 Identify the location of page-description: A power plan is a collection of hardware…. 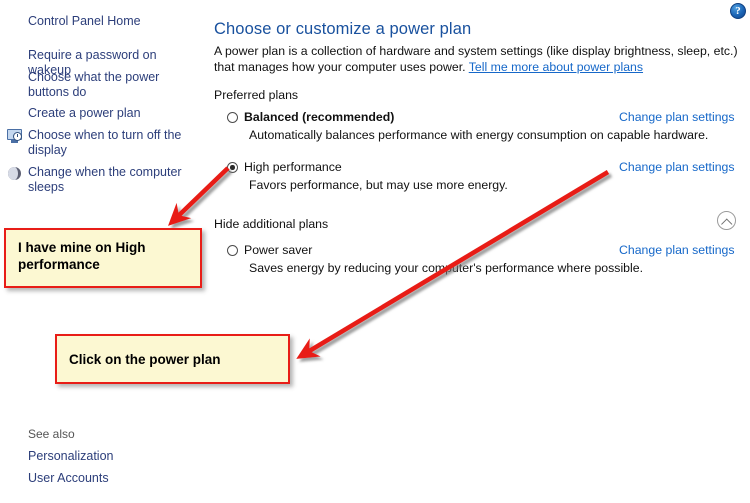
(478, 59).